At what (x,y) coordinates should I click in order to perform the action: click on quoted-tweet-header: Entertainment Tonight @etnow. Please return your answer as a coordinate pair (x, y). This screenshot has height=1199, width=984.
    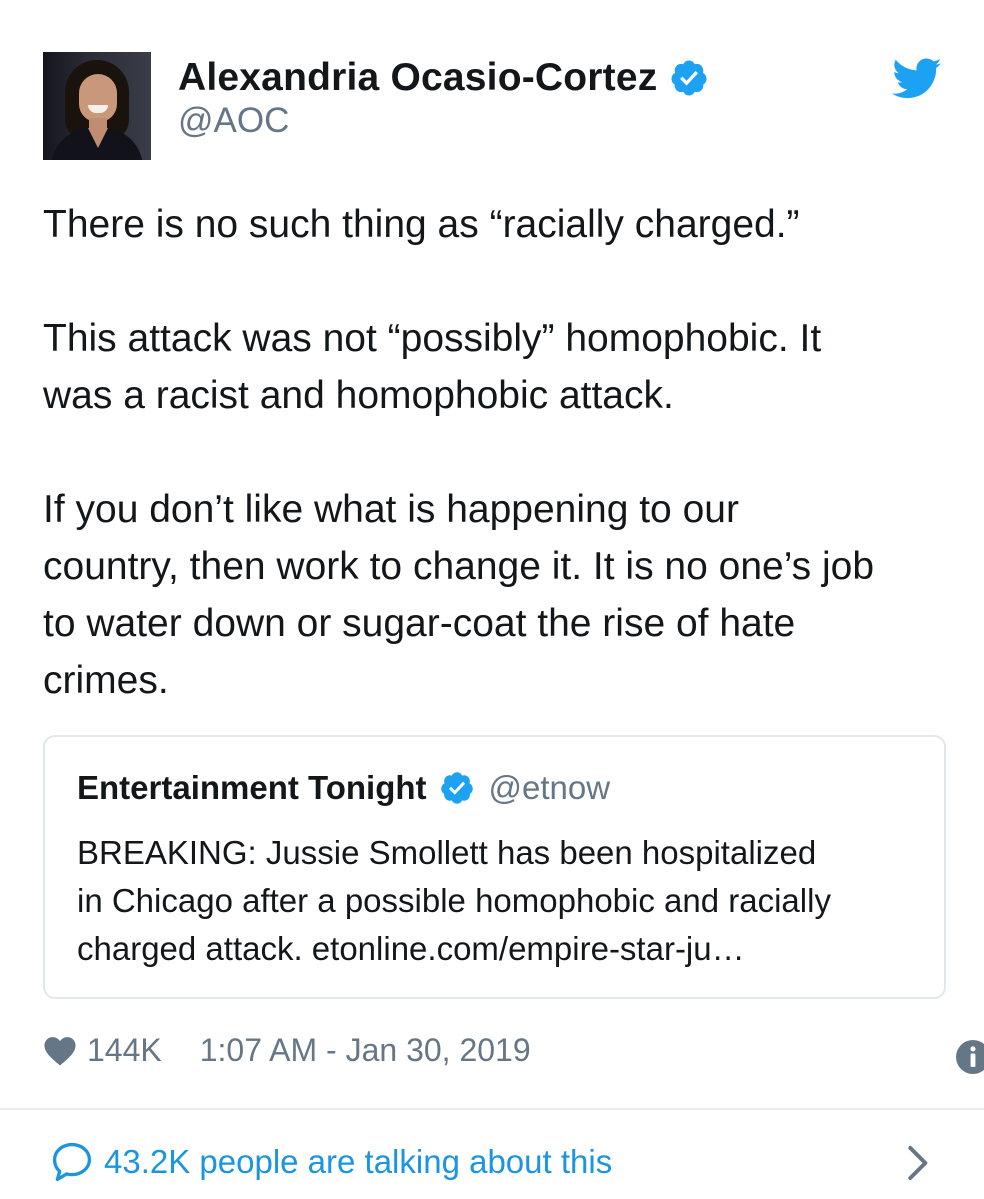
    Looking at the image, I should click on (343, 788).